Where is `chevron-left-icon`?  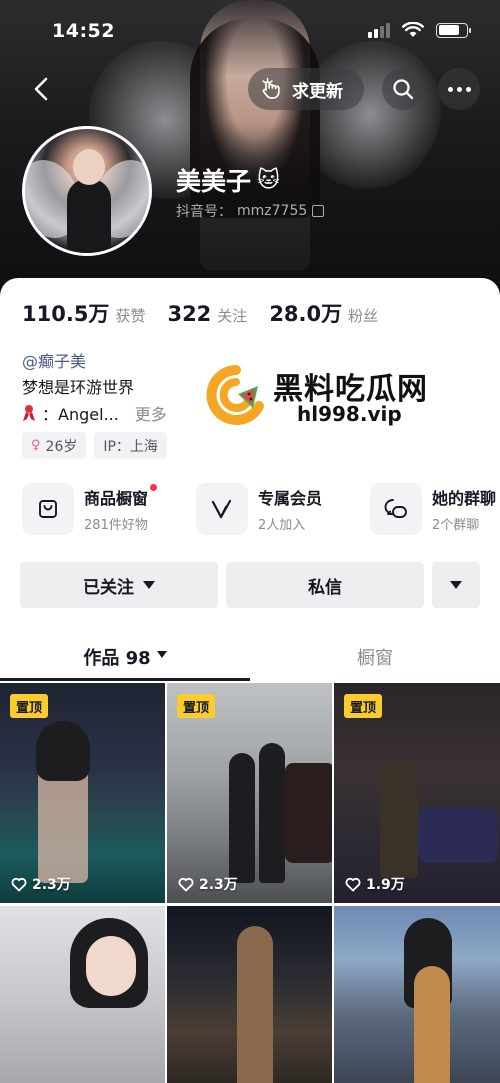
chevron-left-icon is located at coordinates (41, 89).